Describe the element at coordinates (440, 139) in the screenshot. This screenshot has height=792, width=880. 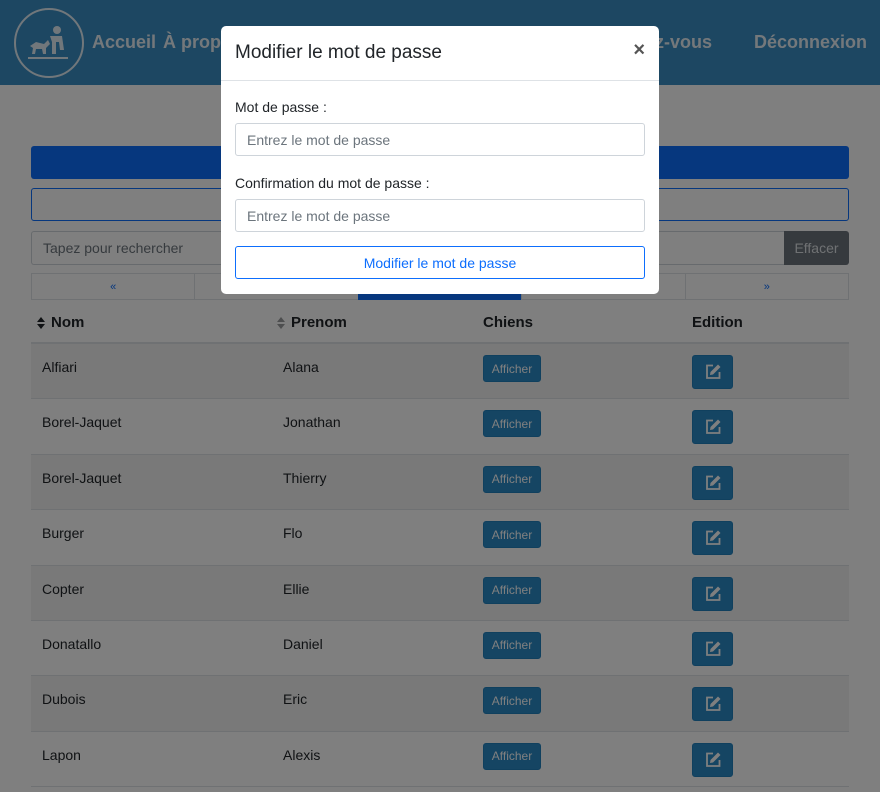
I see `password-field` at that location.